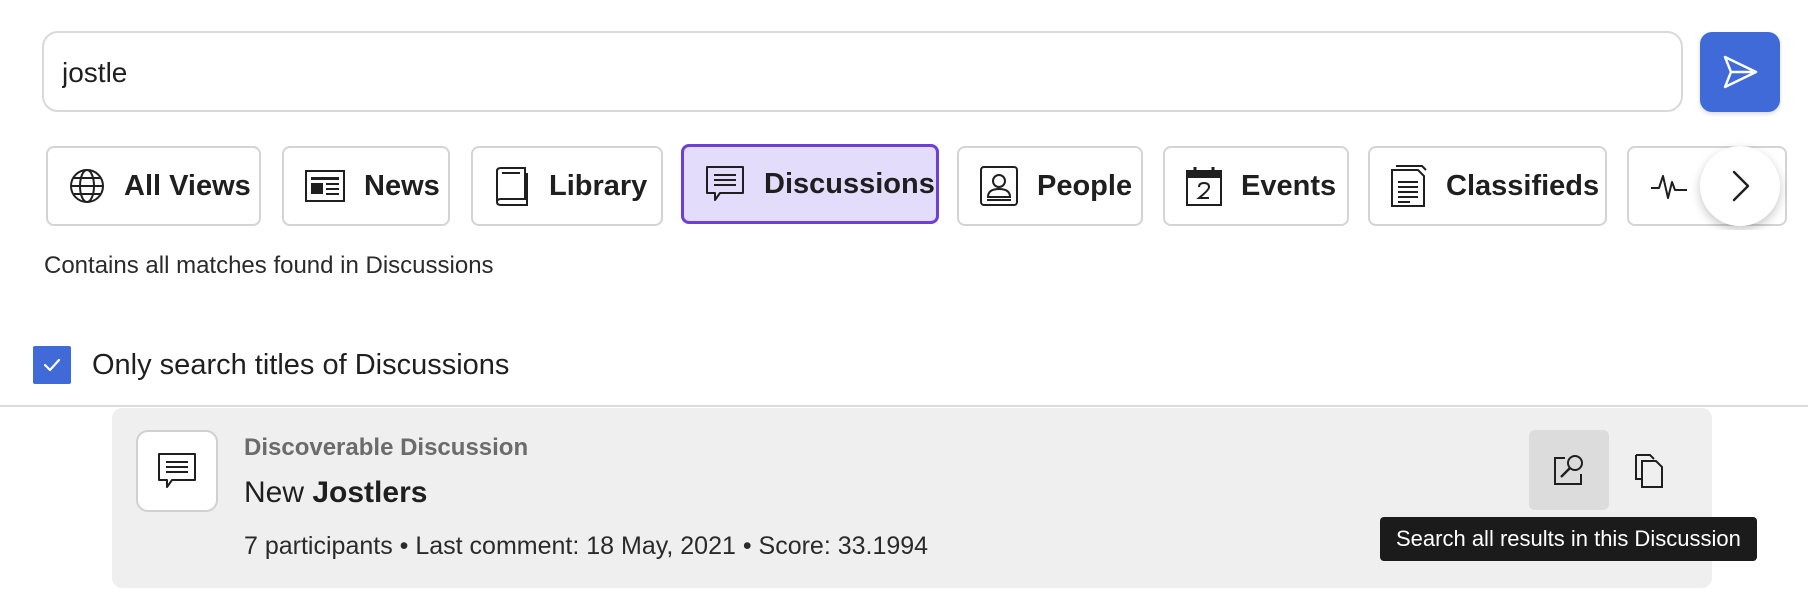  Describe the element at coordinates (325, 186) in the screenshot. I see `newspaper-icon` at that location.